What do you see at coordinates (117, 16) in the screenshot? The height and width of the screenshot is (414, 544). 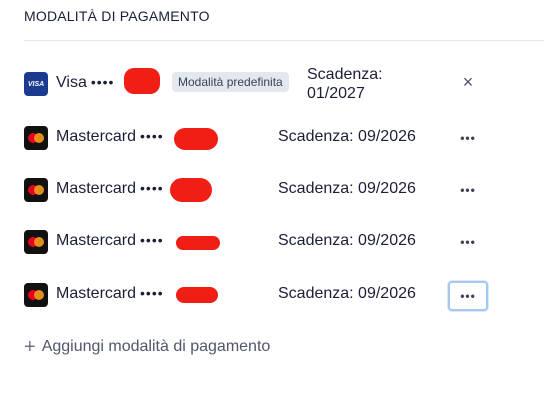 I see `section-title: MODALITÀ DI PAGAMENTO` at bounding box center [117, 16].